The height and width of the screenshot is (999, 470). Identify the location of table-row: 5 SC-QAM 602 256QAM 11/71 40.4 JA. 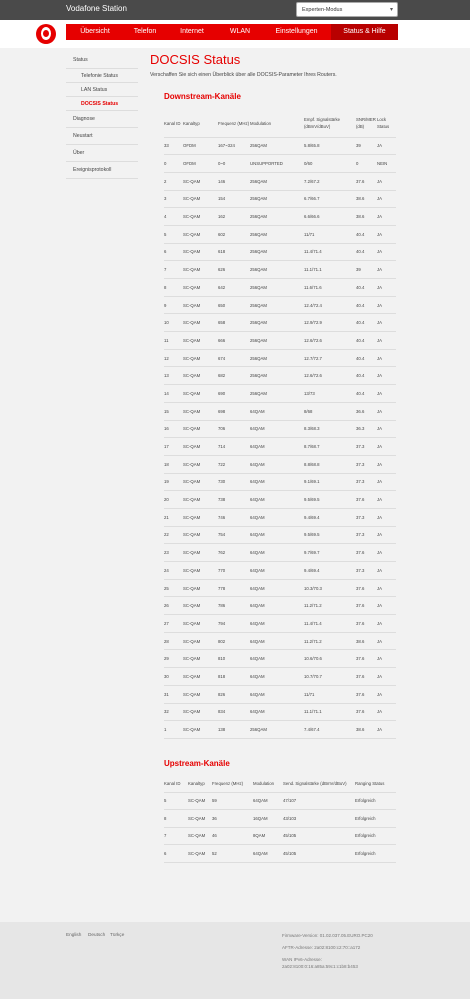
(280, 234).